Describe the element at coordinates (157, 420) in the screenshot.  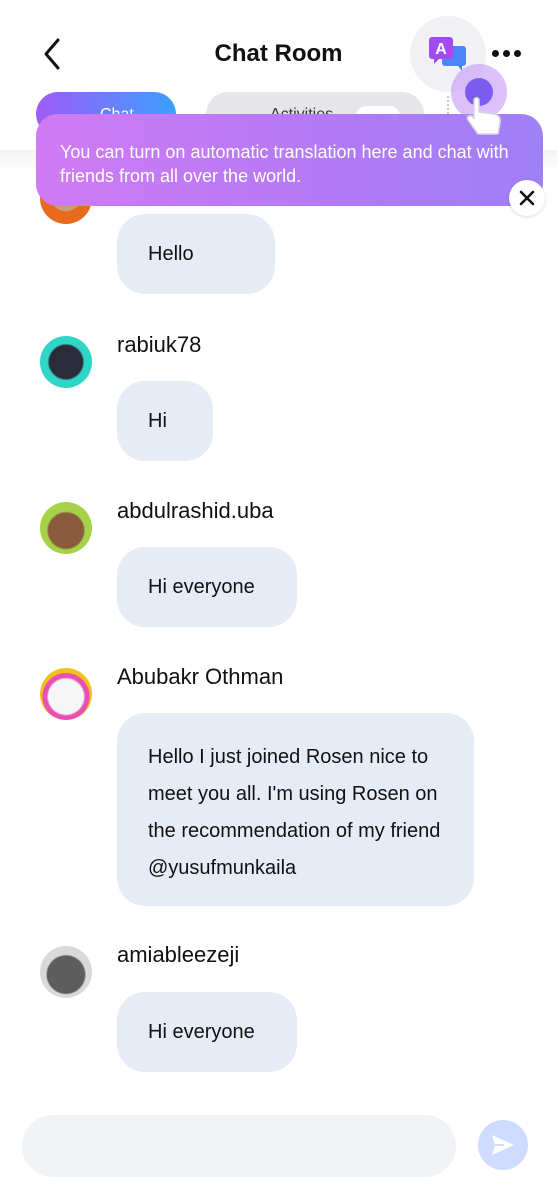
I see `message-text: Hi` at that location.